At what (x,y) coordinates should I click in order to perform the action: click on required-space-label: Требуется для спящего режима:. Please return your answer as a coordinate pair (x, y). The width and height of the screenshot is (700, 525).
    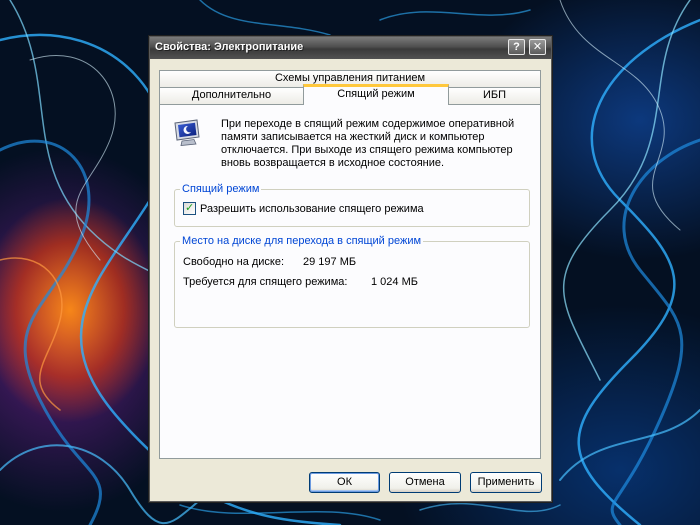
    Looking at the image, I should click on (265, 282).